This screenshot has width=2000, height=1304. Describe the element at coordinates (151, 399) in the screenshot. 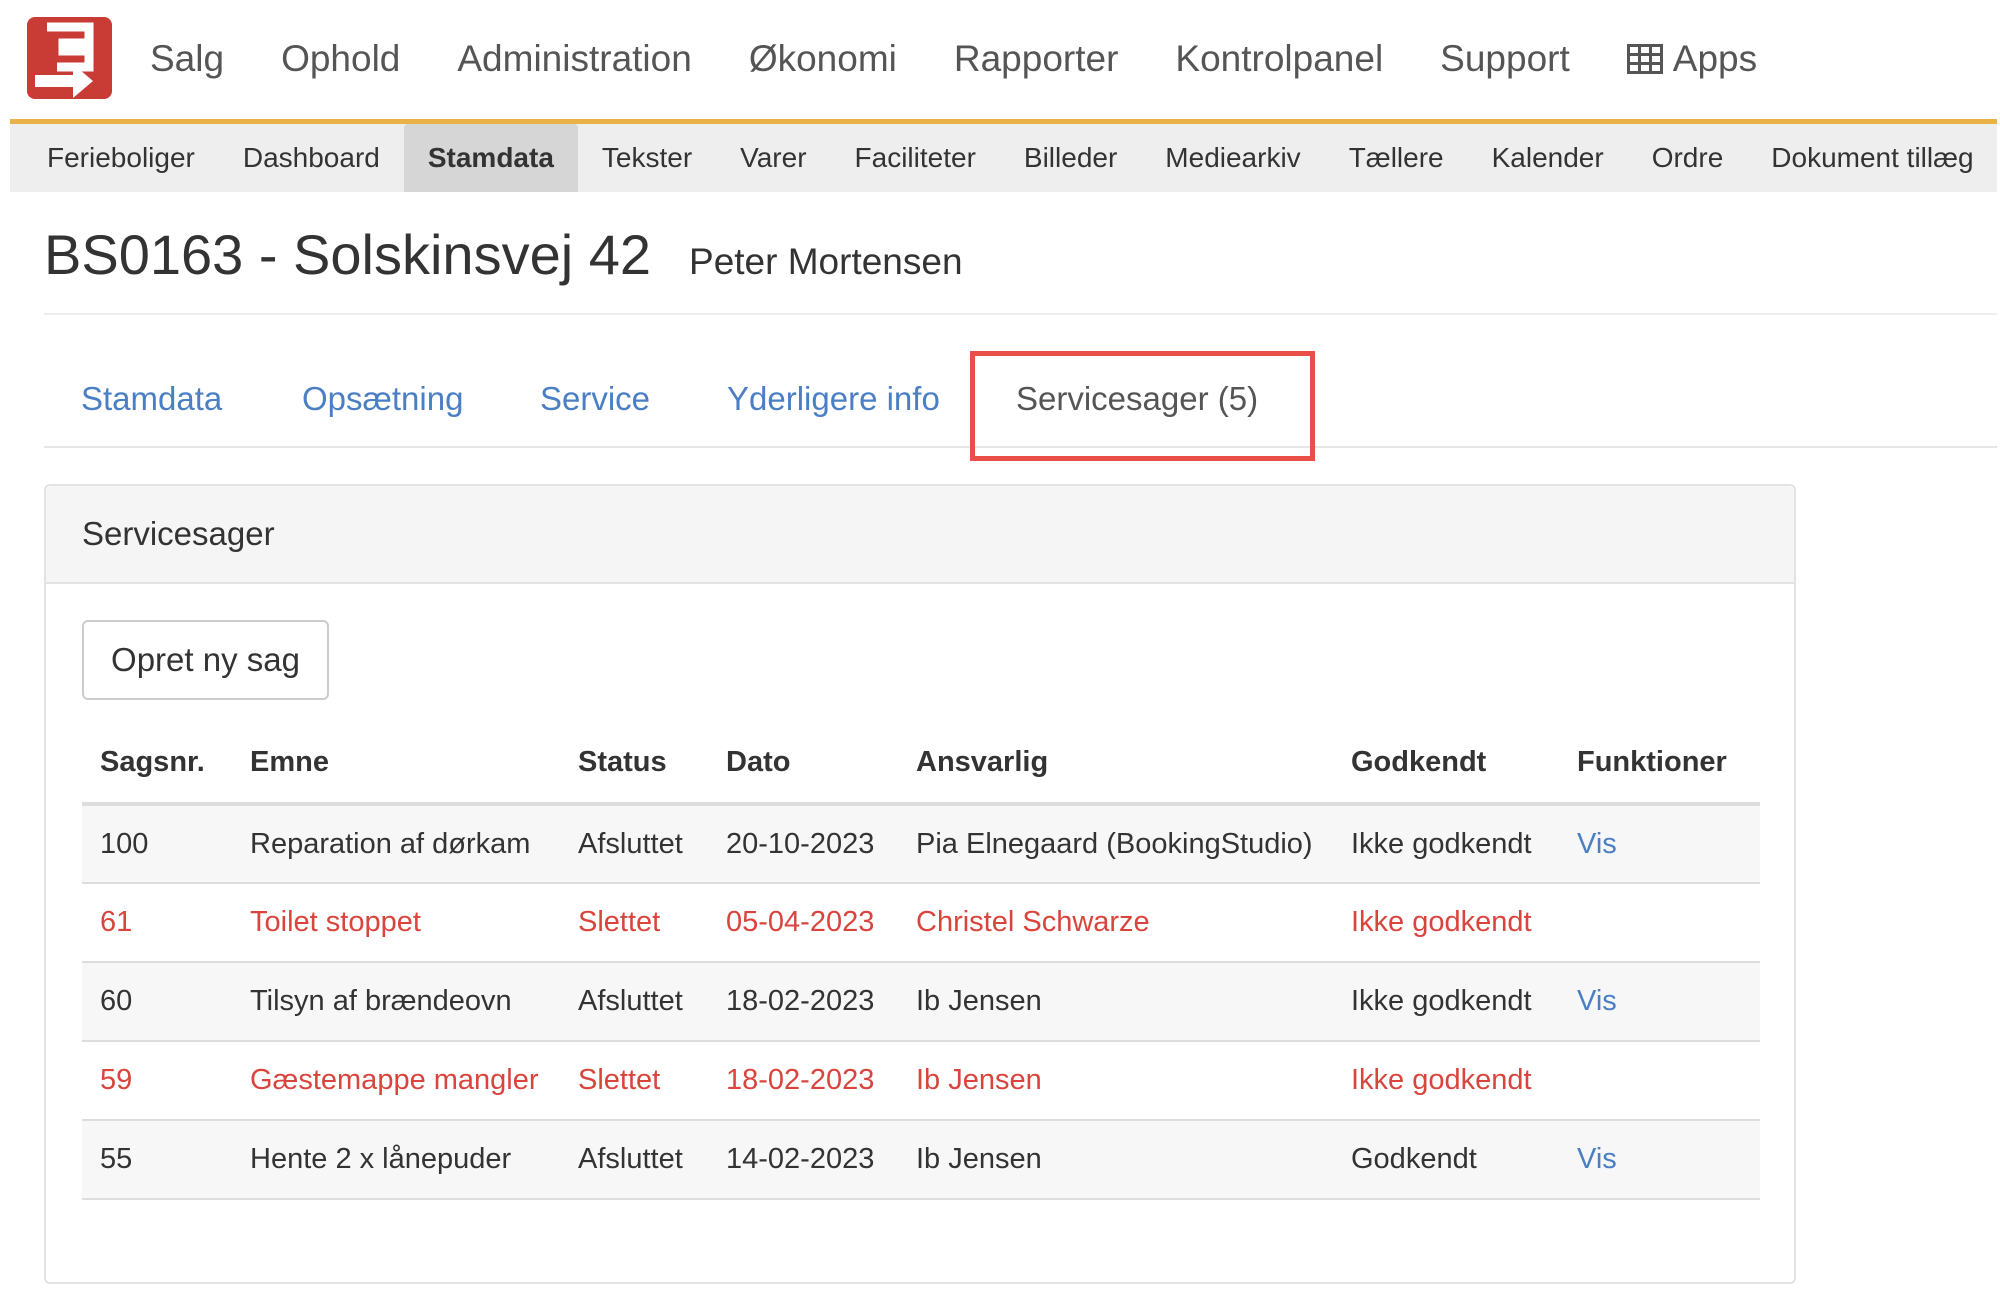

I see `tab-stamdata: Stamdata` at that location.